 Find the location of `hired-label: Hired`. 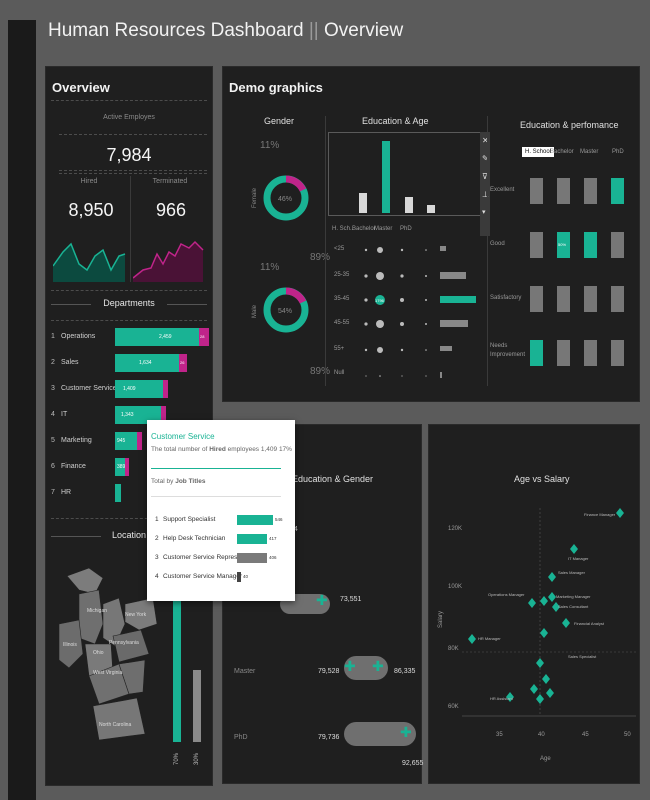

hired-label: Hired is located at coordinates (89, 181).